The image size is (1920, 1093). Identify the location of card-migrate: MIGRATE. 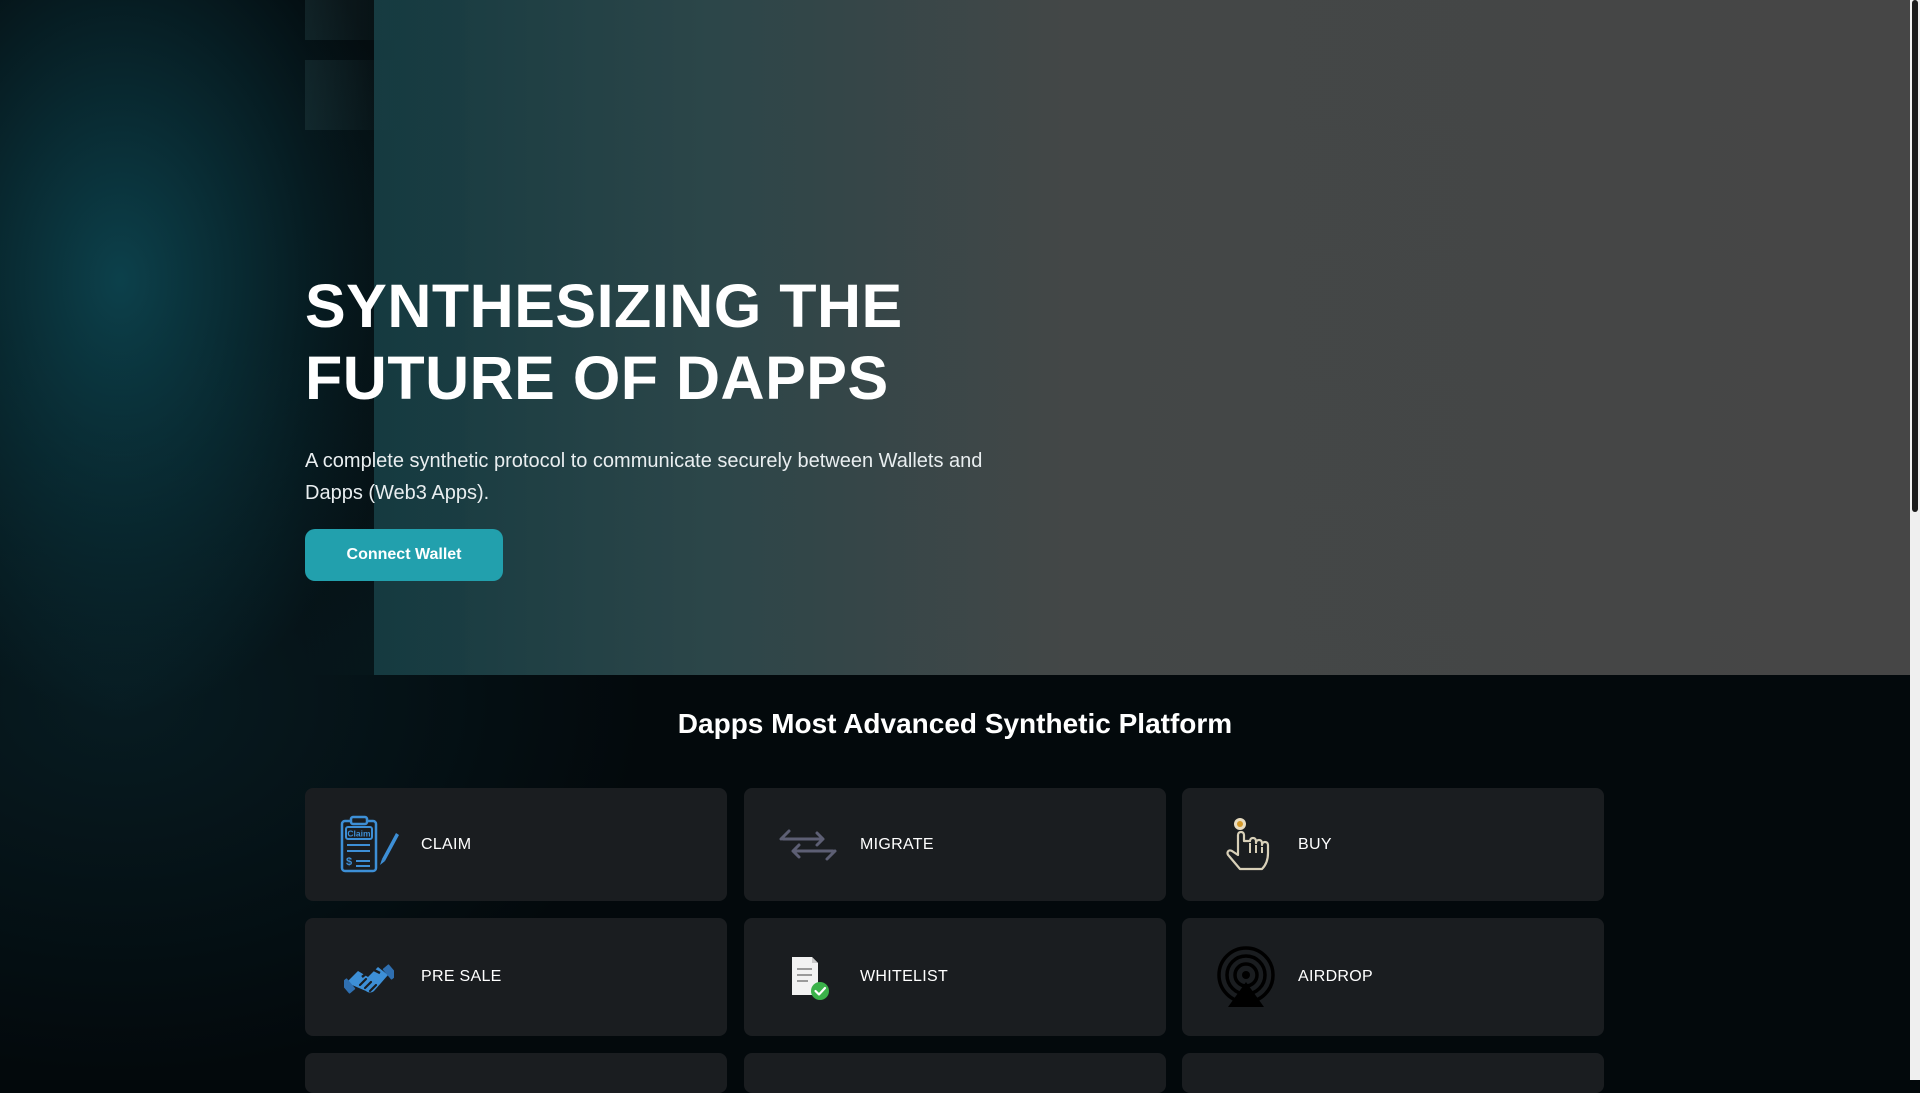
(955, 844).